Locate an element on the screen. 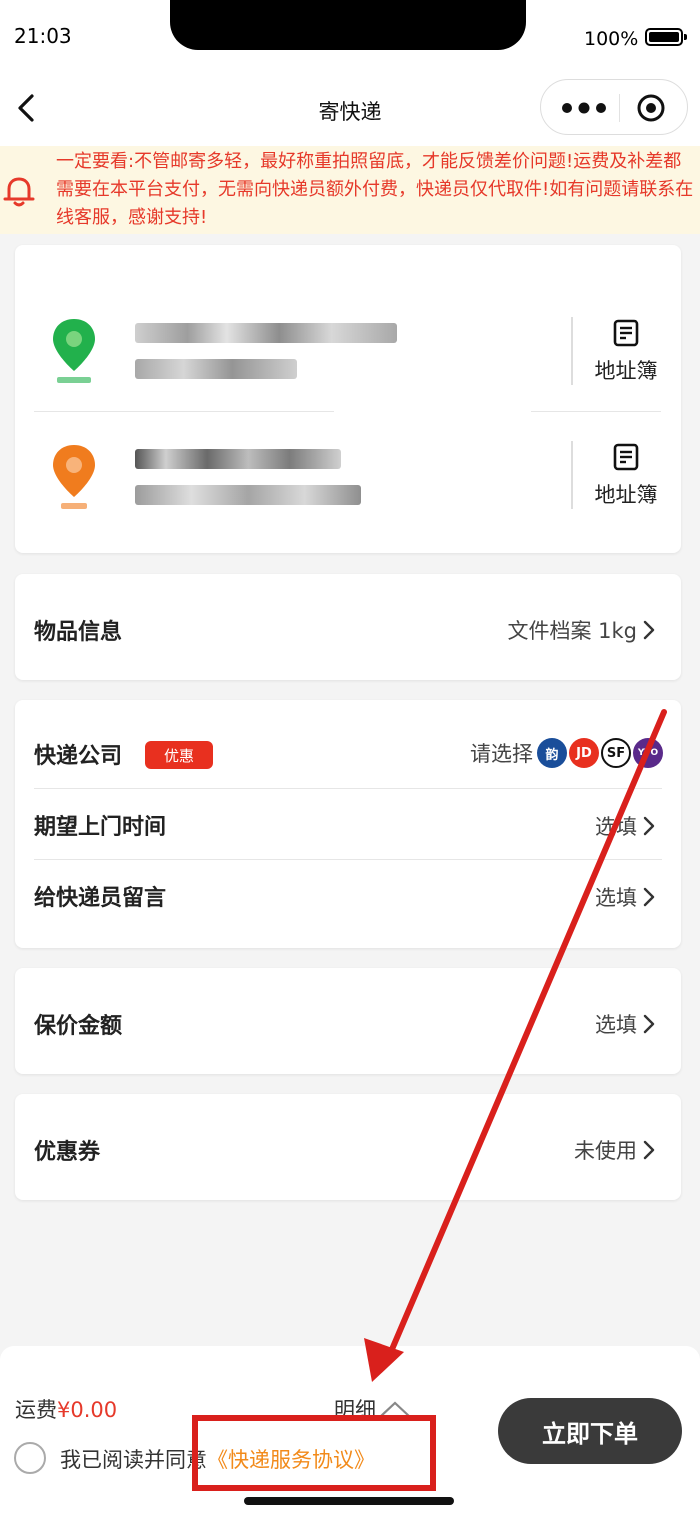 The width and height of the screenshot is (700, 1520). pickup-time-value: 选填 is located at coordinates (616, 827).